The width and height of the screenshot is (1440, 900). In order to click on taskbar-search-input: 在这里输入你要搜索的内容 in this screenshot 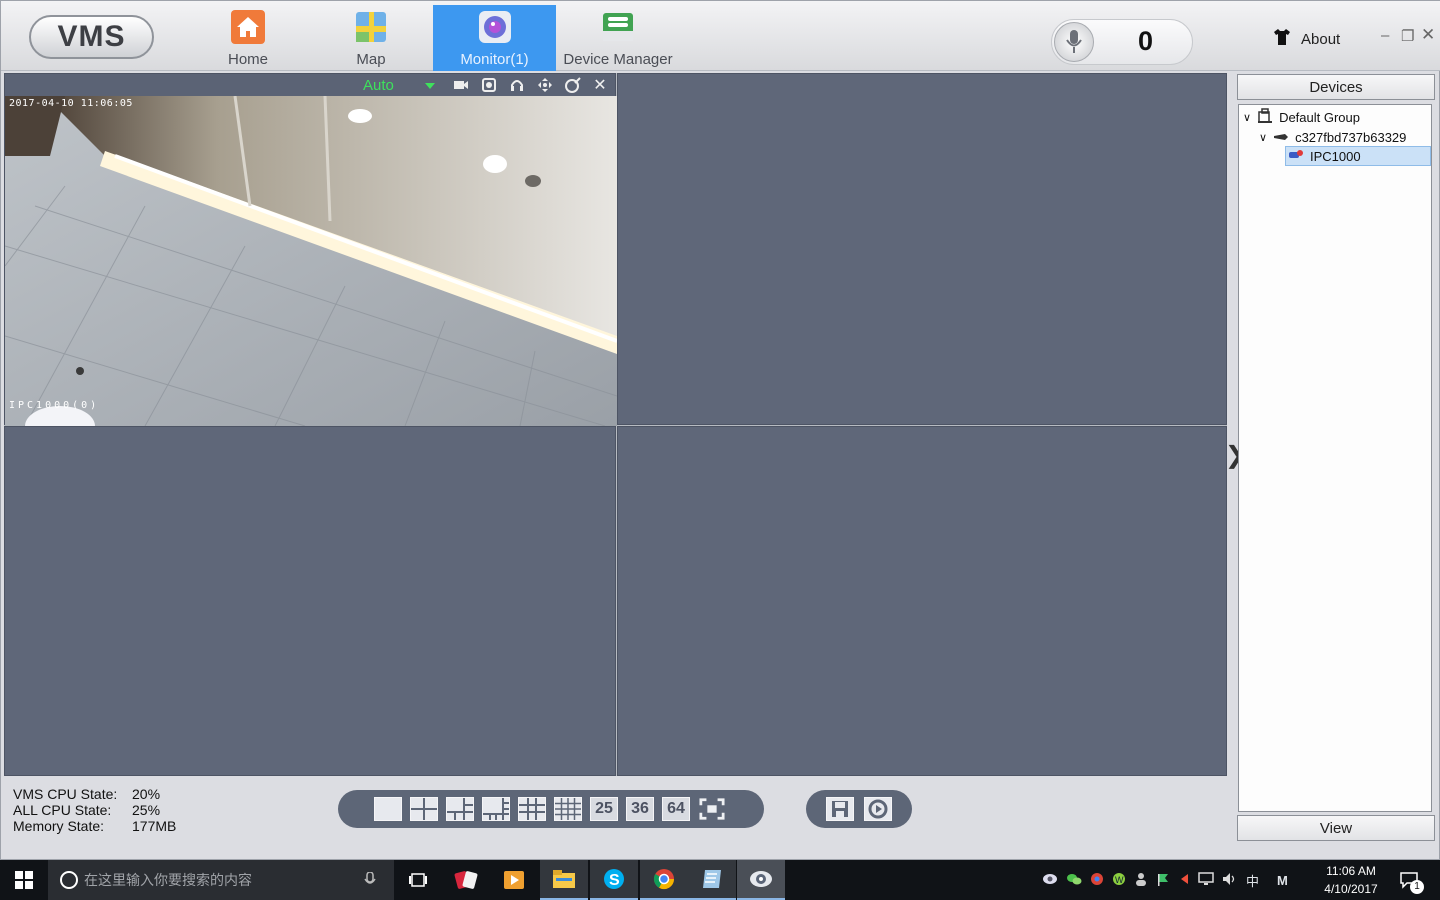, I will do `click(221, 880)`.